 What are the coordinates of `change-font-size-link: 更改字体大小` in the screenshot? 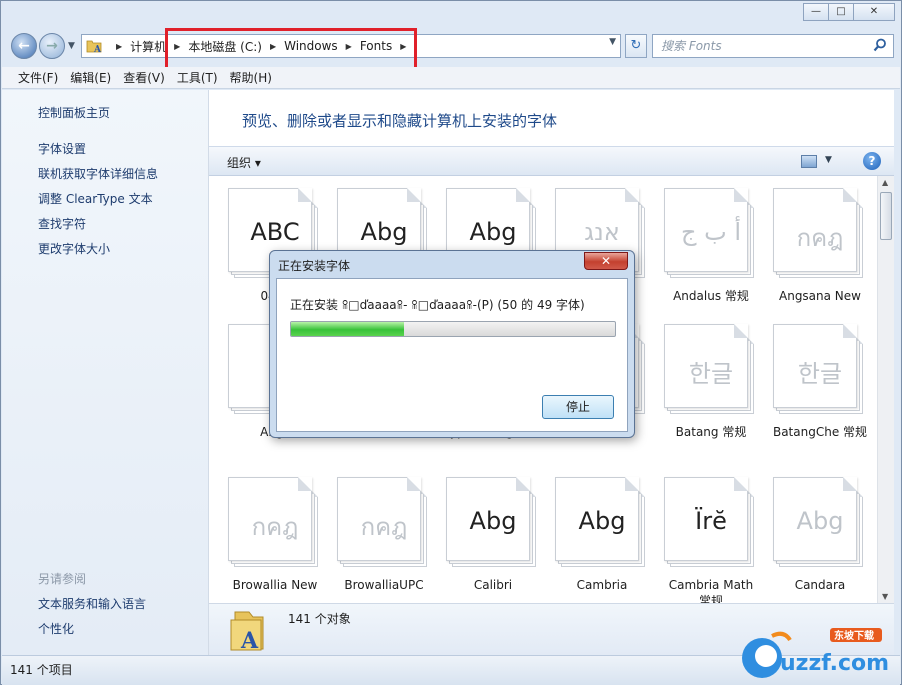 It's located at (74, 248).